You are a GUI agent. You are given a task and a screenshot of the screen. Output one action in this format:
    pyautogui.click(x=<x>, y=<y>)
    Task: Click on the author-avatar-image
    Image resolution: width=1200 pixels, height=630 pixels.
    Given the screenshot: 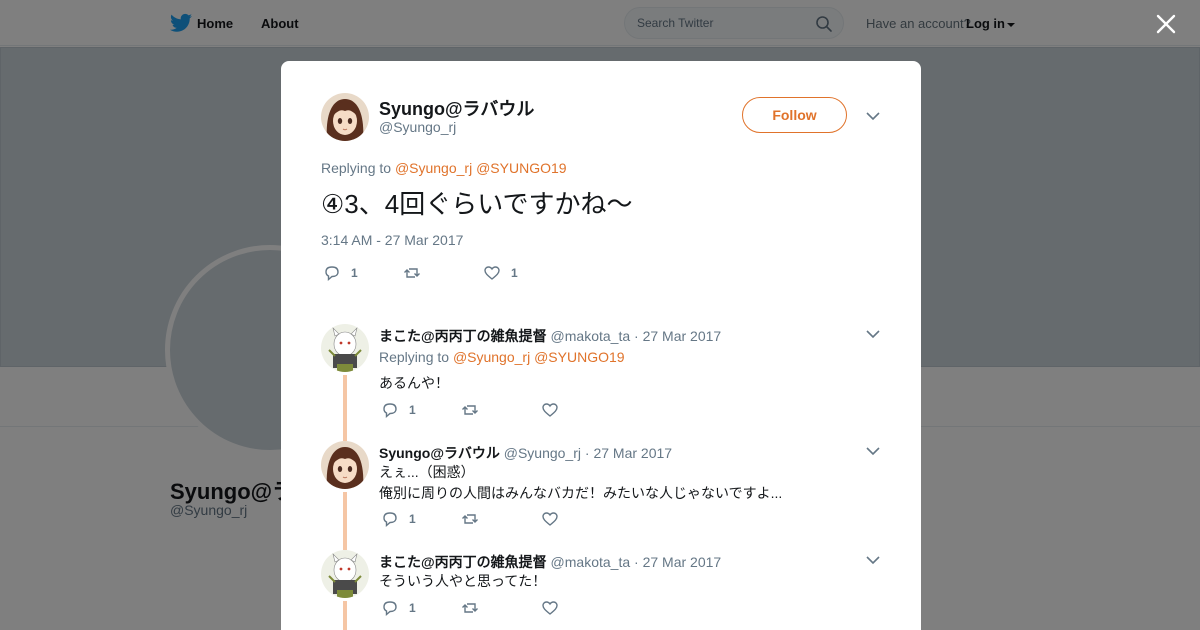 What is the action you would take?
    pyautogui.click(x=345, y=117)
    